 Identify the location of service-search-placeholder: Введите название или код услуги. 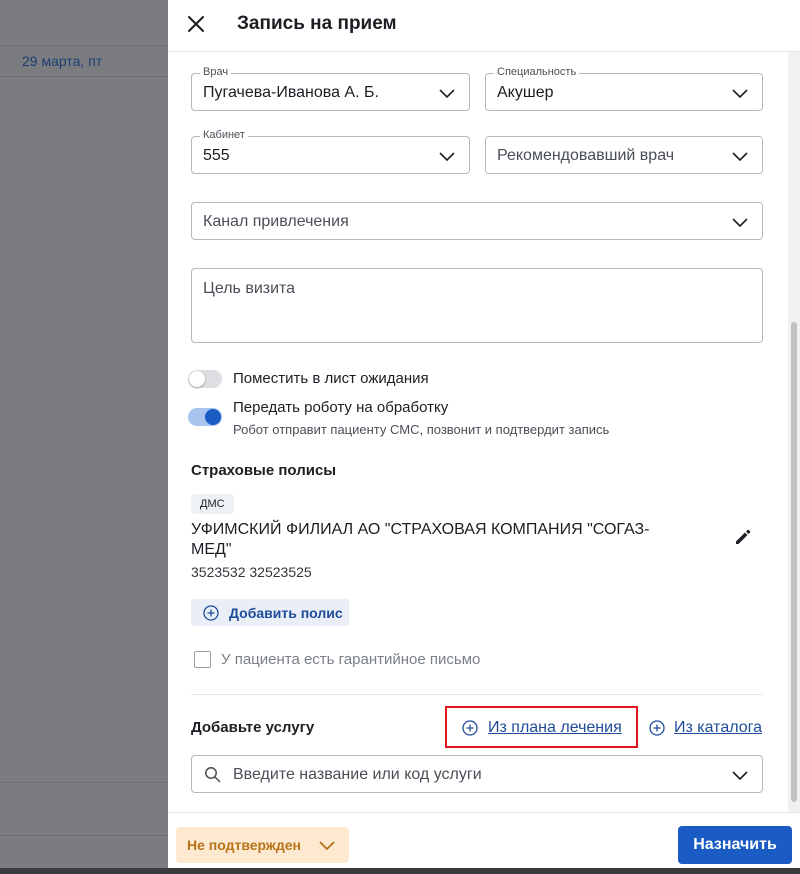
(357, 774).